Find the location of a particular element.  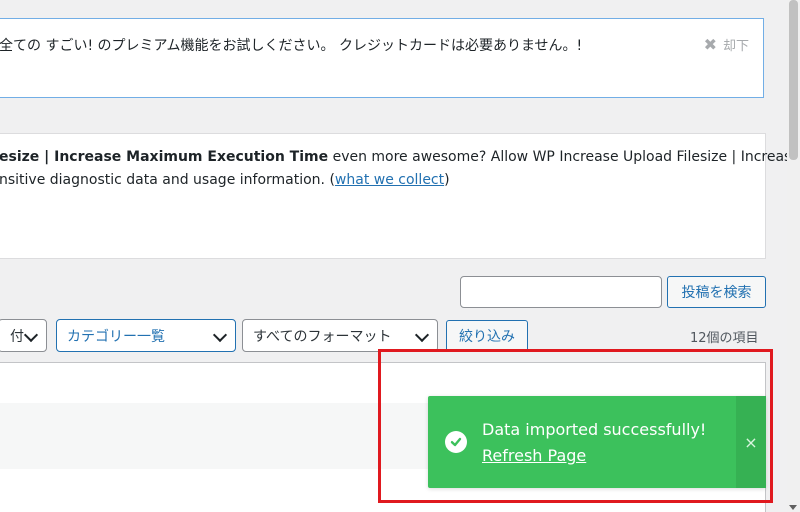

vertical-scrollbar is located at coordinates (793, 256).